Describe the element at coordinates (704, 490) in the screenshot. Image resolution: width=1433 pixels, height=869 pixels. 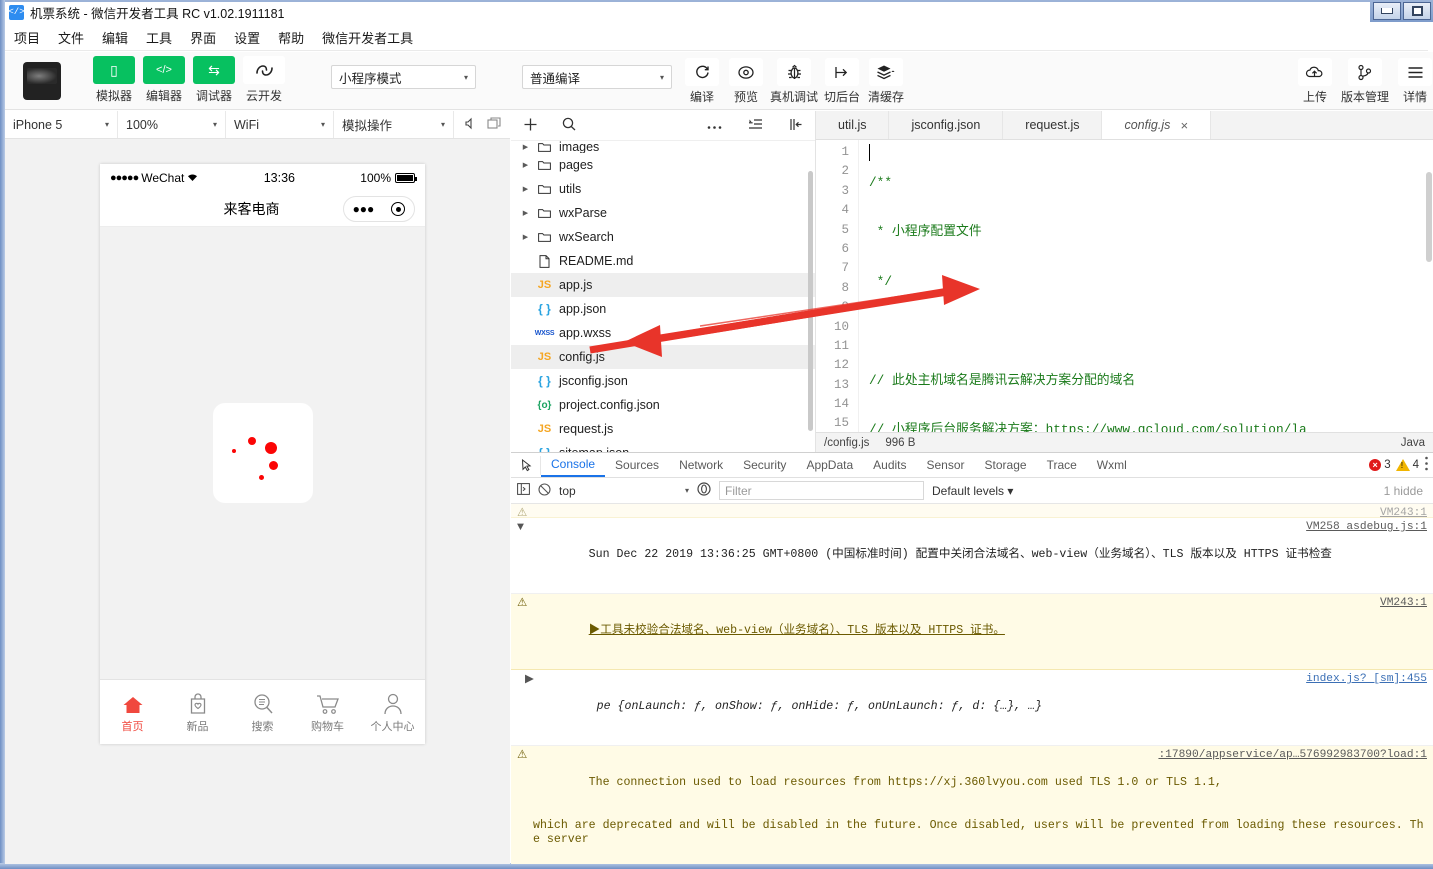
I see `live-expression-icon` at that location.